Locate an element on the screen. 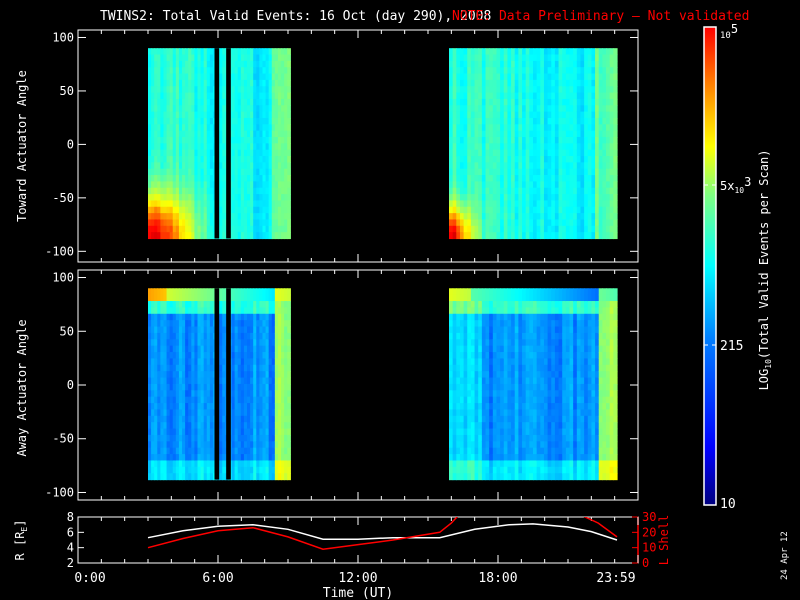 The height and width of the screenshot is (600, 800). data-gap is located at coordinates (217, 143).